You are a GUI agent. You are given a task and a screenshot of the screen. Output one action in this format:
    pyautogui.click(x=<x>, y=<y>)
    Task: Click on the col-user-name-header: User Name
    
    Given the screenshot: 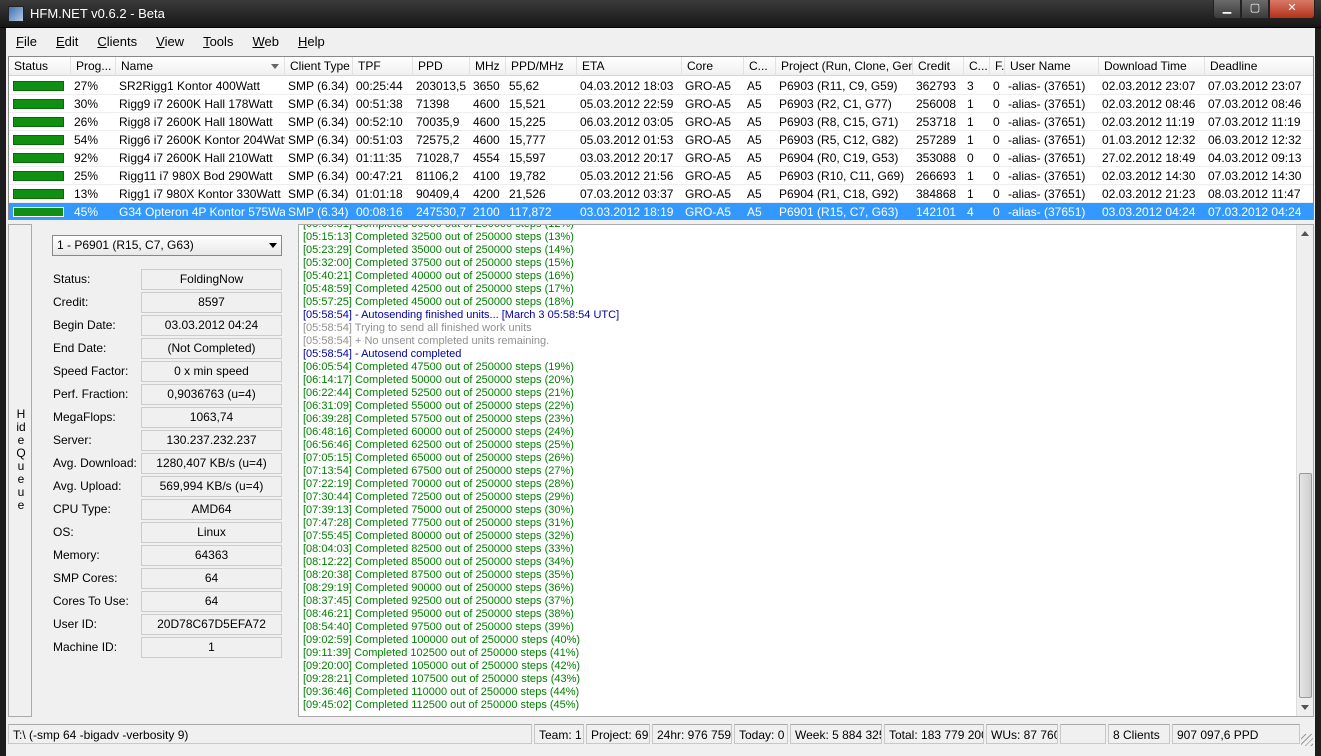 What is the action you would take?
    pyautogui.click(x=1052, y=66)
    